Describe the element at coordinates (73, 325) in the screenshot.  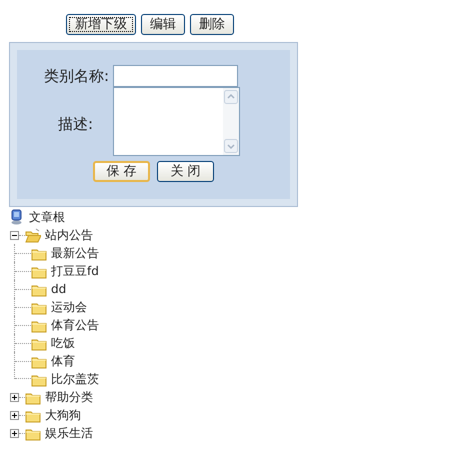
I see `tree-node-label: 体育公告` at that location.